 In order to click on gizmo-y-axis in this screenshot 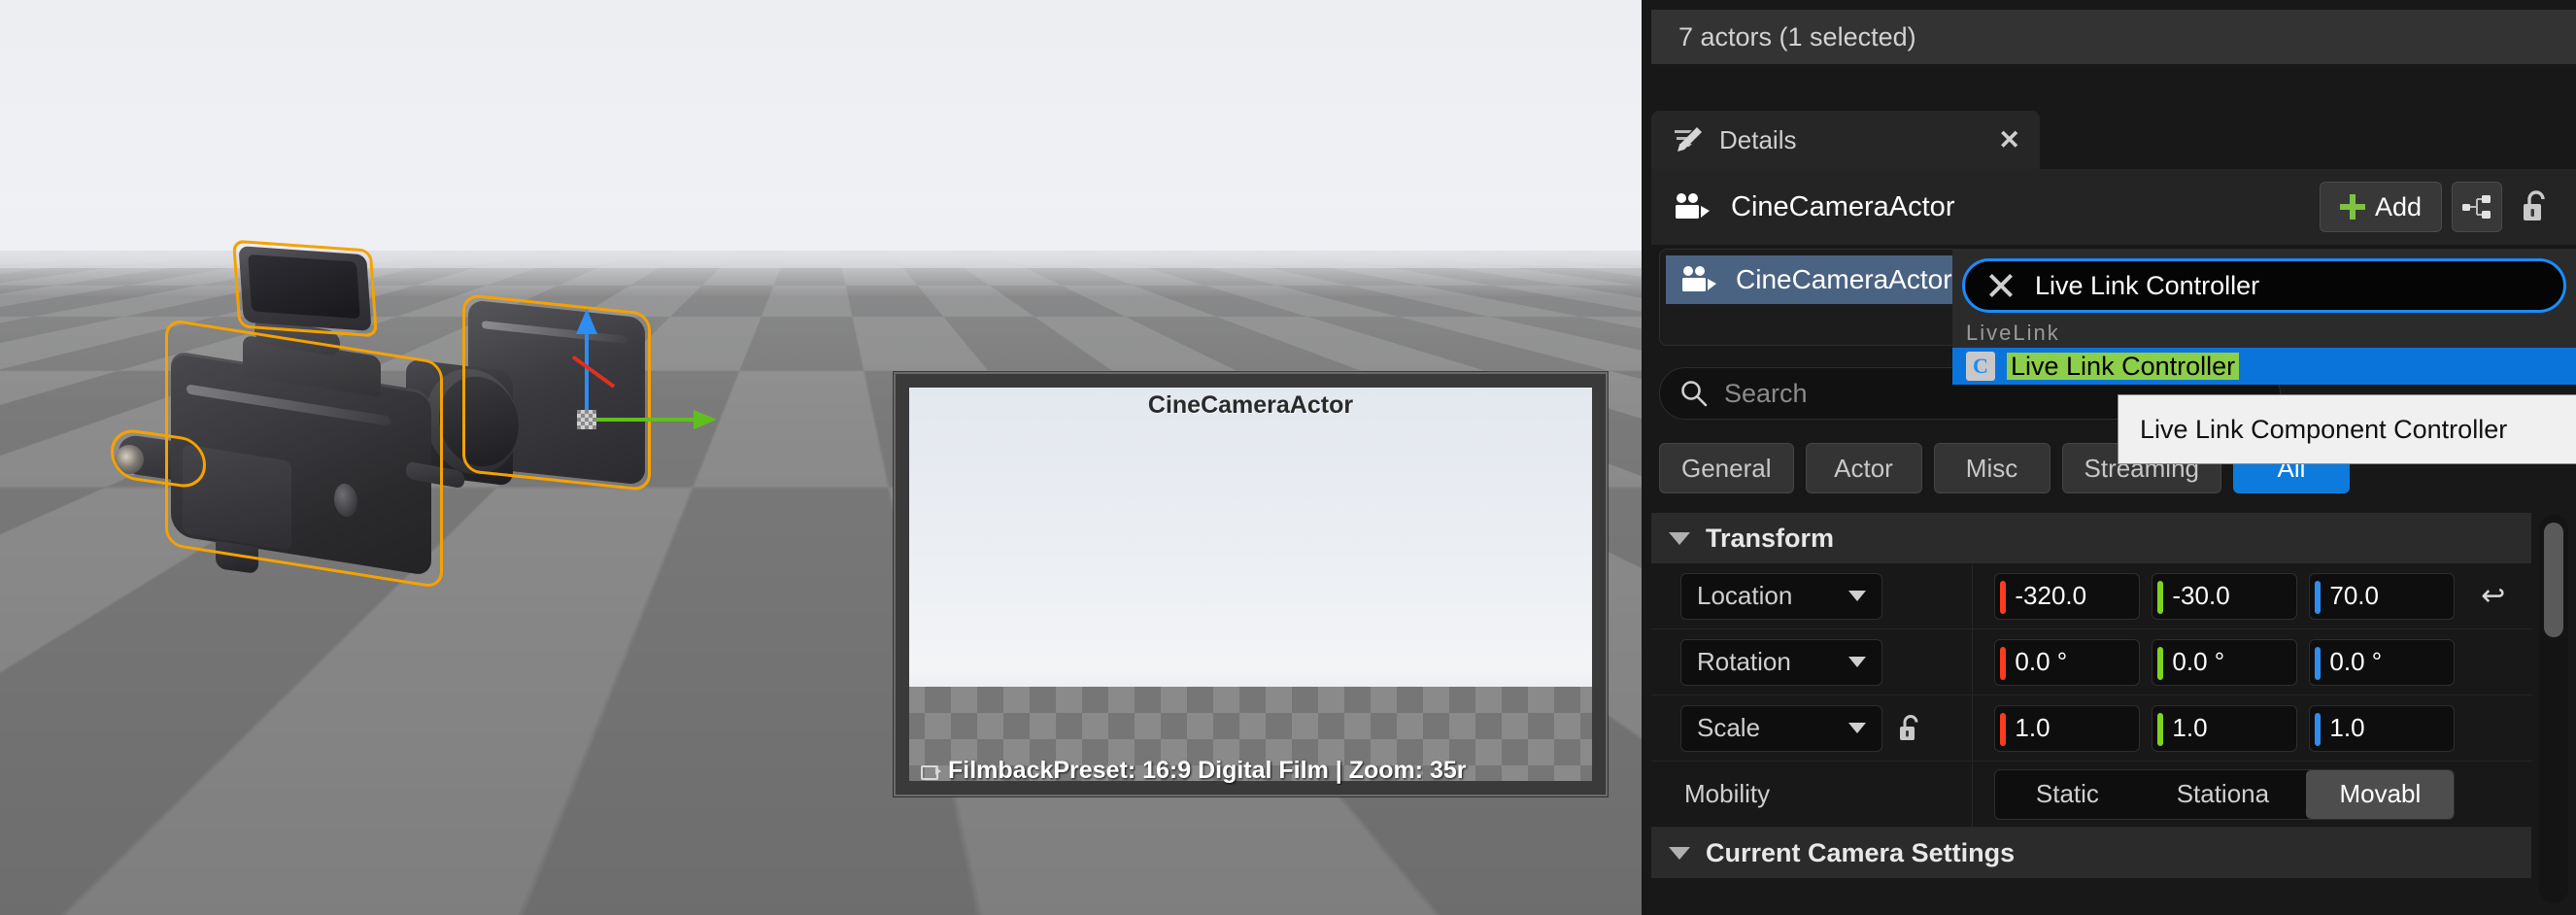, I will do `click(641, 420)`.